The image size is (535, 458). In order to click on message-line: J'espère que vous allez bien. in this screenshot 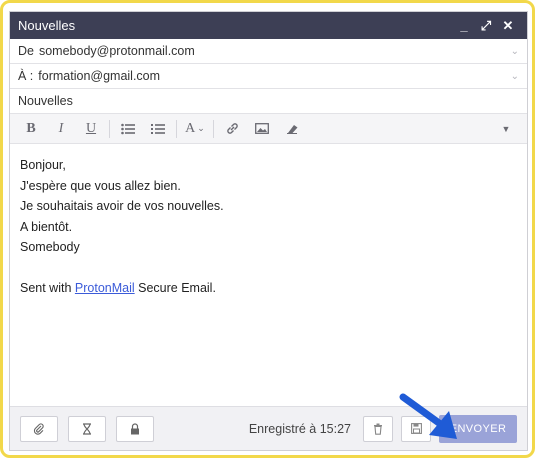, I will do `click(100, 185)`.